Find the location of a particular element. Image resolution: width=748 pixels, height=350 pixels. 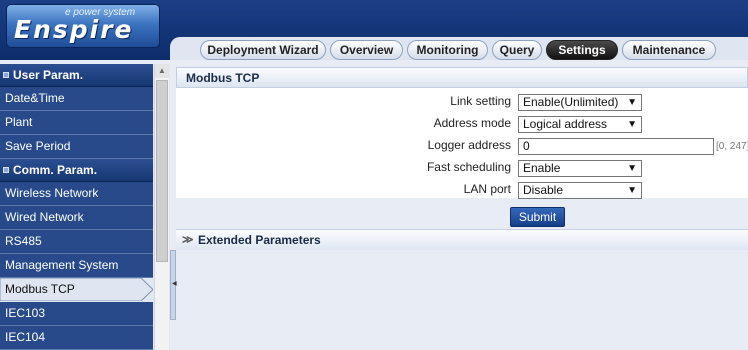

extended-parameters-toggle: ≫ Extended Parameters is located at coordinates (462, 239).